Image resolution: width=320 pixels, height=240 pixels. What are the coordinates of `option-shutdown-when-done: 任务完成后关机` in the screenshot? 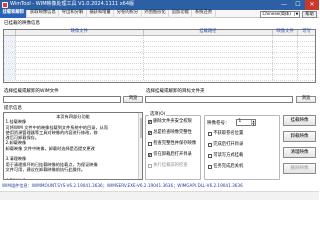 It's located at (226, 167).